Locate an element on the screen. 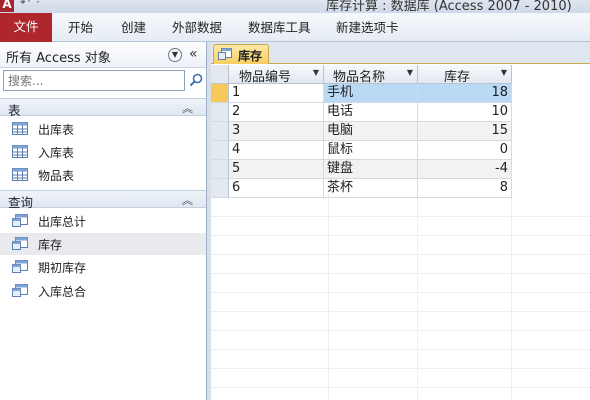 The height and width of the screenshot is (400, 590). cell-item-name: 鼠标 is located at coordinates (371, 150).